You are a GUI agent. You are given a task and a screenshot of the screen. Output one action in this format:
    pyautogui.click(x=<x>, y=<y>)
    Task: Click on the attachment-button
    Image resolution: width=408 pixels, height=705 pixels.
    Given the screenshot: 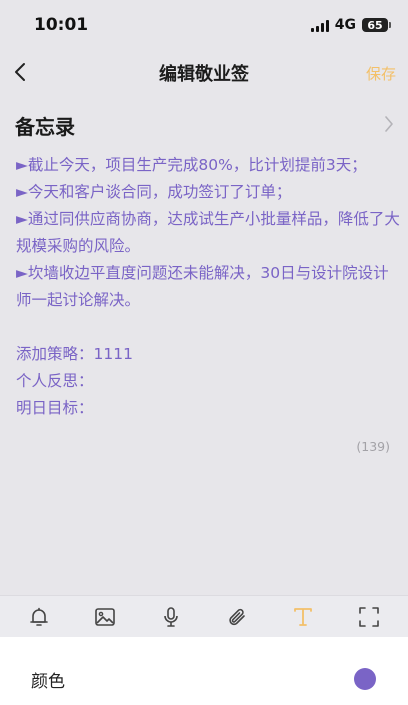 What is the action you would take?
    pyautogui.click(x=237, y=617)
    